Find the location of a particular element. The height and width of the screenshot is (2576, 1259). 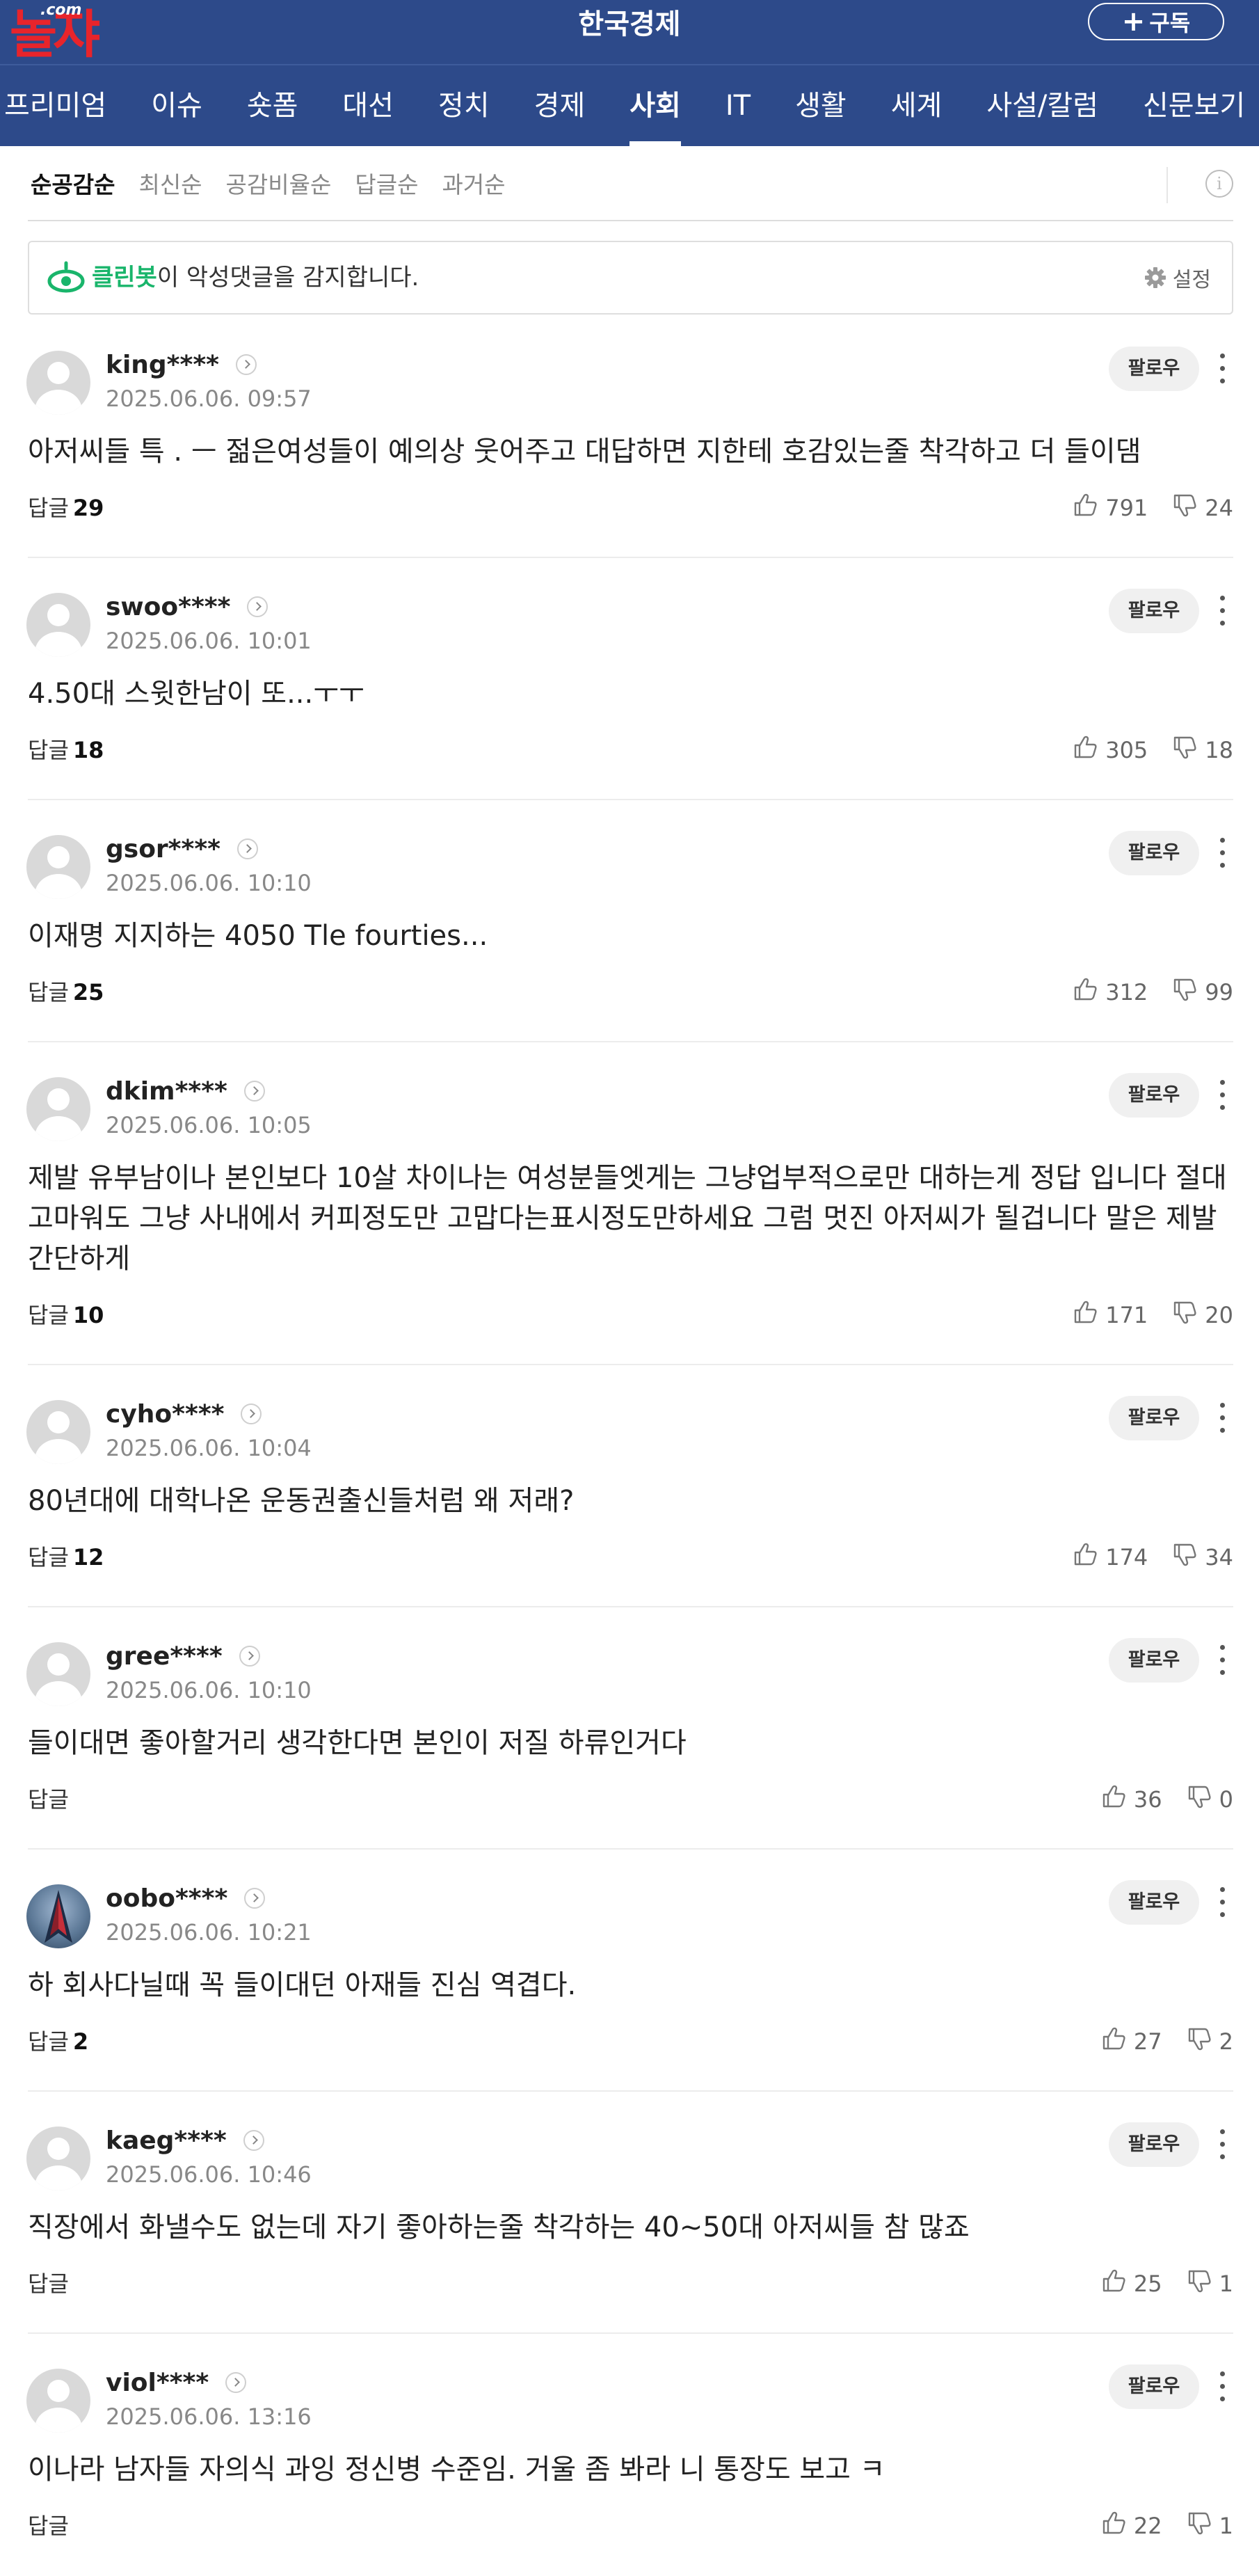

reply-button: 답글 12 is located at coordinates (66, 1557).